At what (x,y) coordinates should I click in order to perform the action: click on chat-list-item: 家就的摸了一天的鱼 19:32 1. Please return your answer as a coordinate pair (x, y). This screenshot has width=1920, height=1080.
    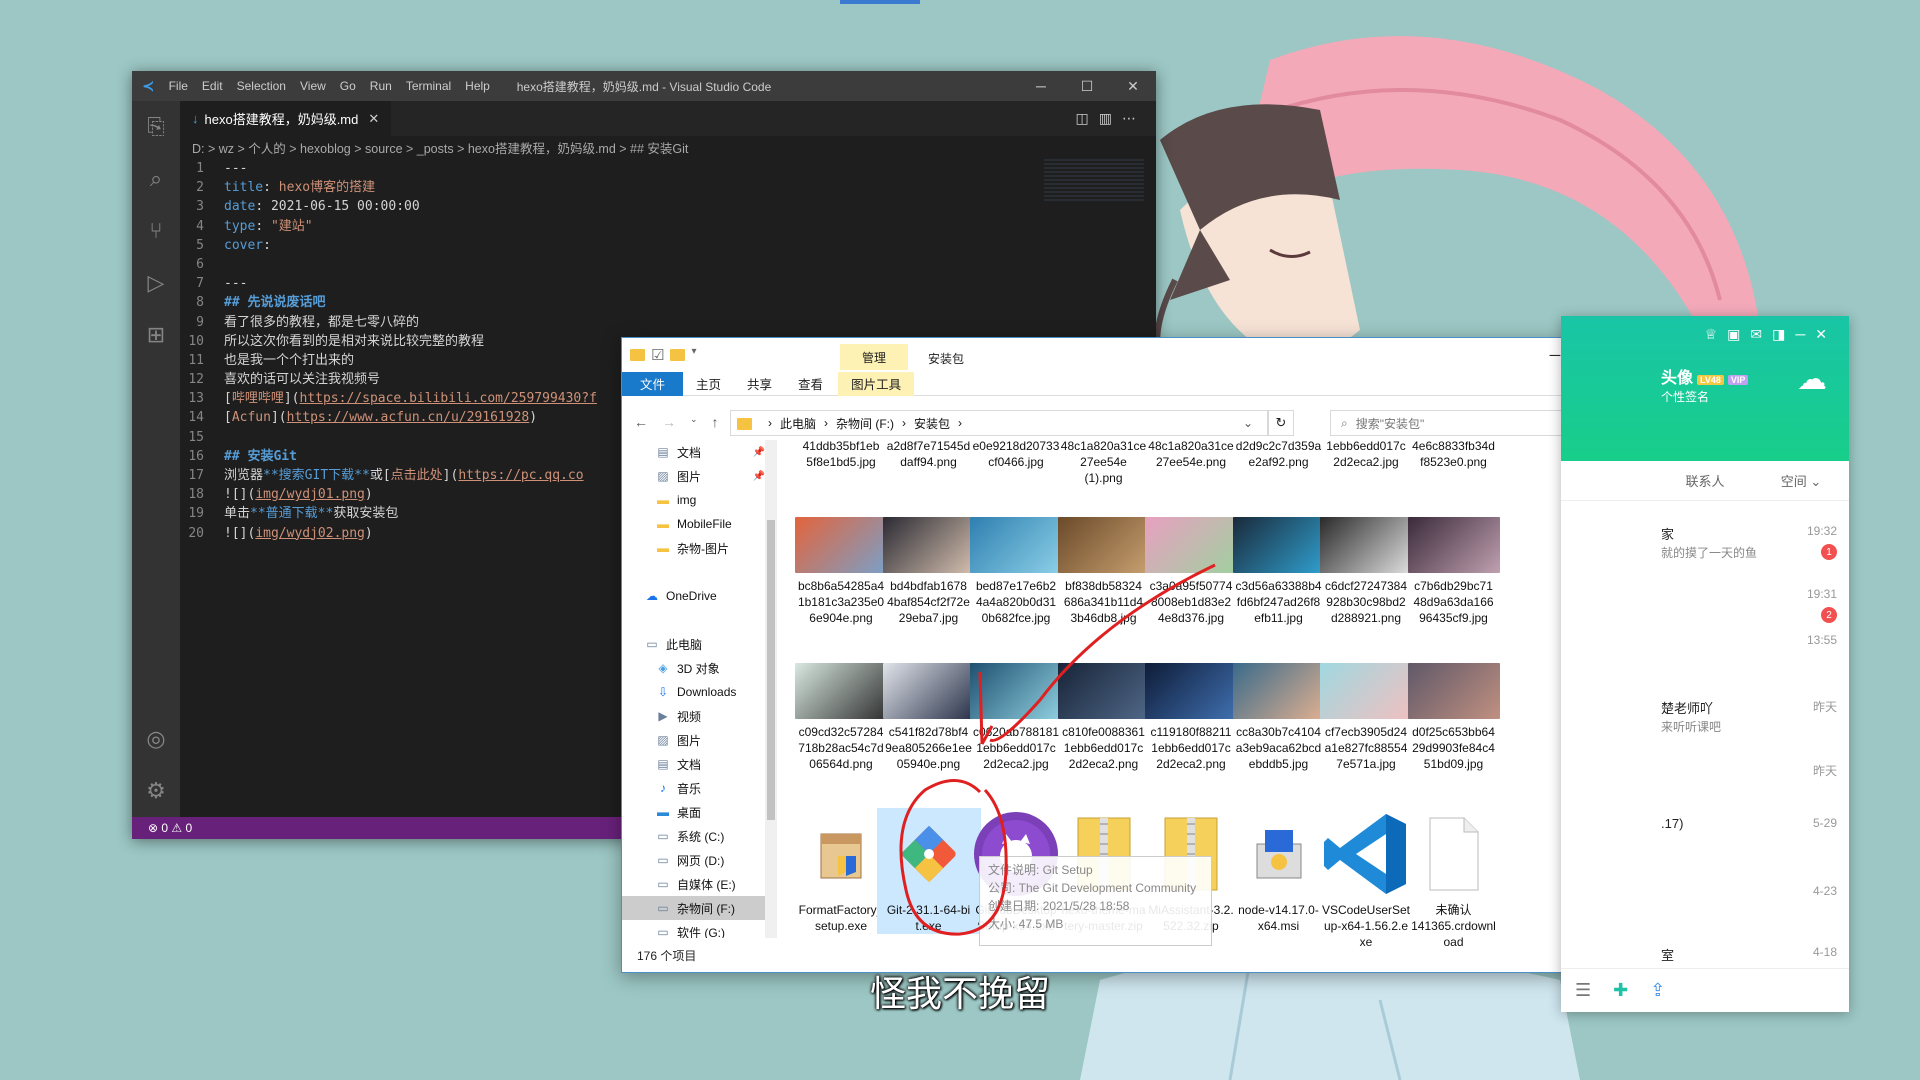
    Looking at the image, I should click on (1705, 544).